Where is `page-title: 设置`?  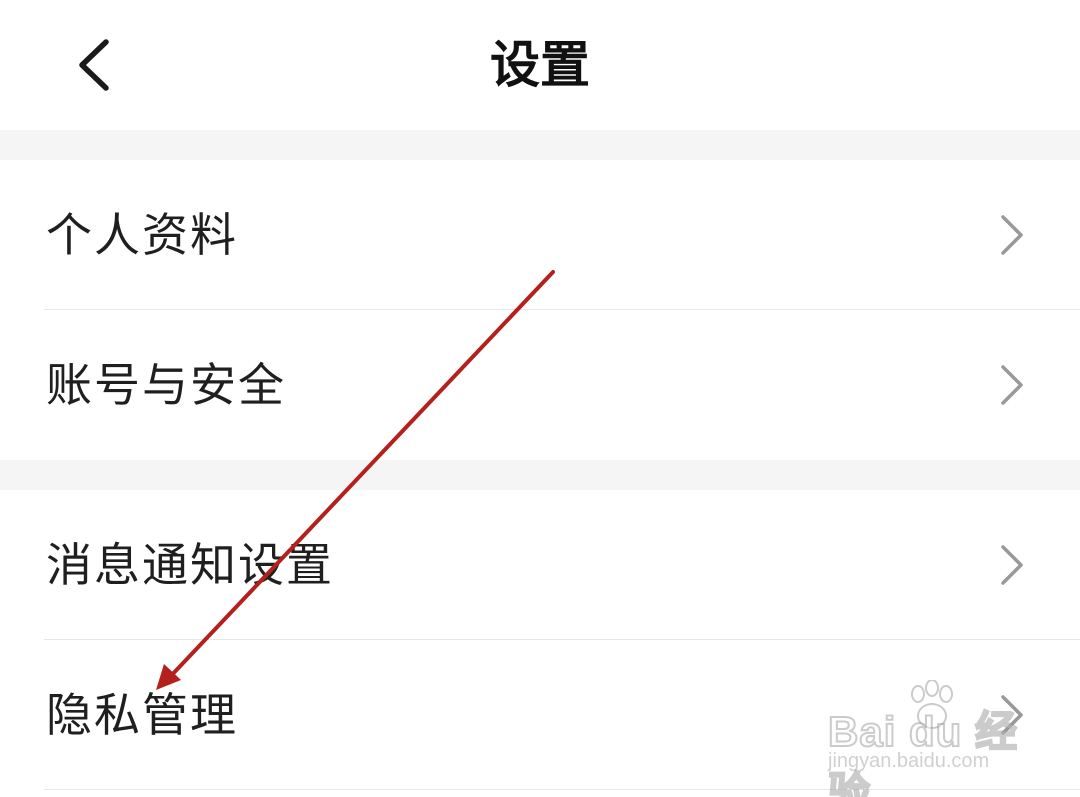
page-title: 设置 is located at coordinates (540, 65).